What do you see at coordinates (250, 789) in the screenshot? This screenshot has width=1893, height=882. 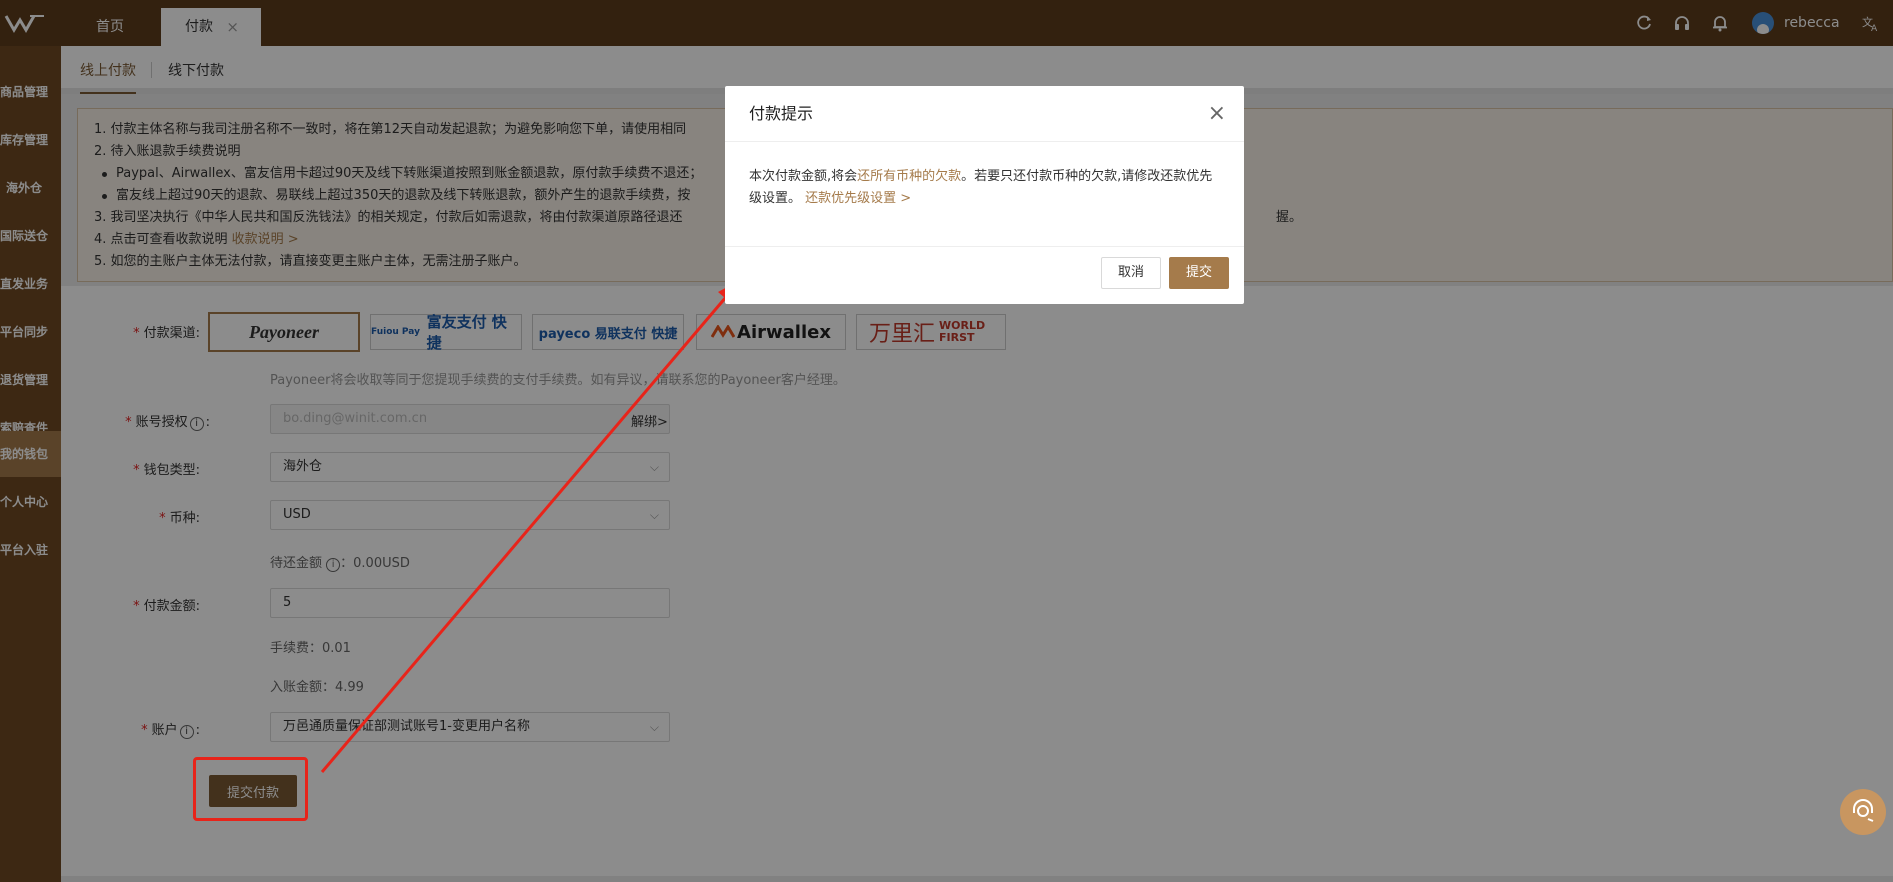 I see `annotation-highlight-box` at bounding box center [250, 789].